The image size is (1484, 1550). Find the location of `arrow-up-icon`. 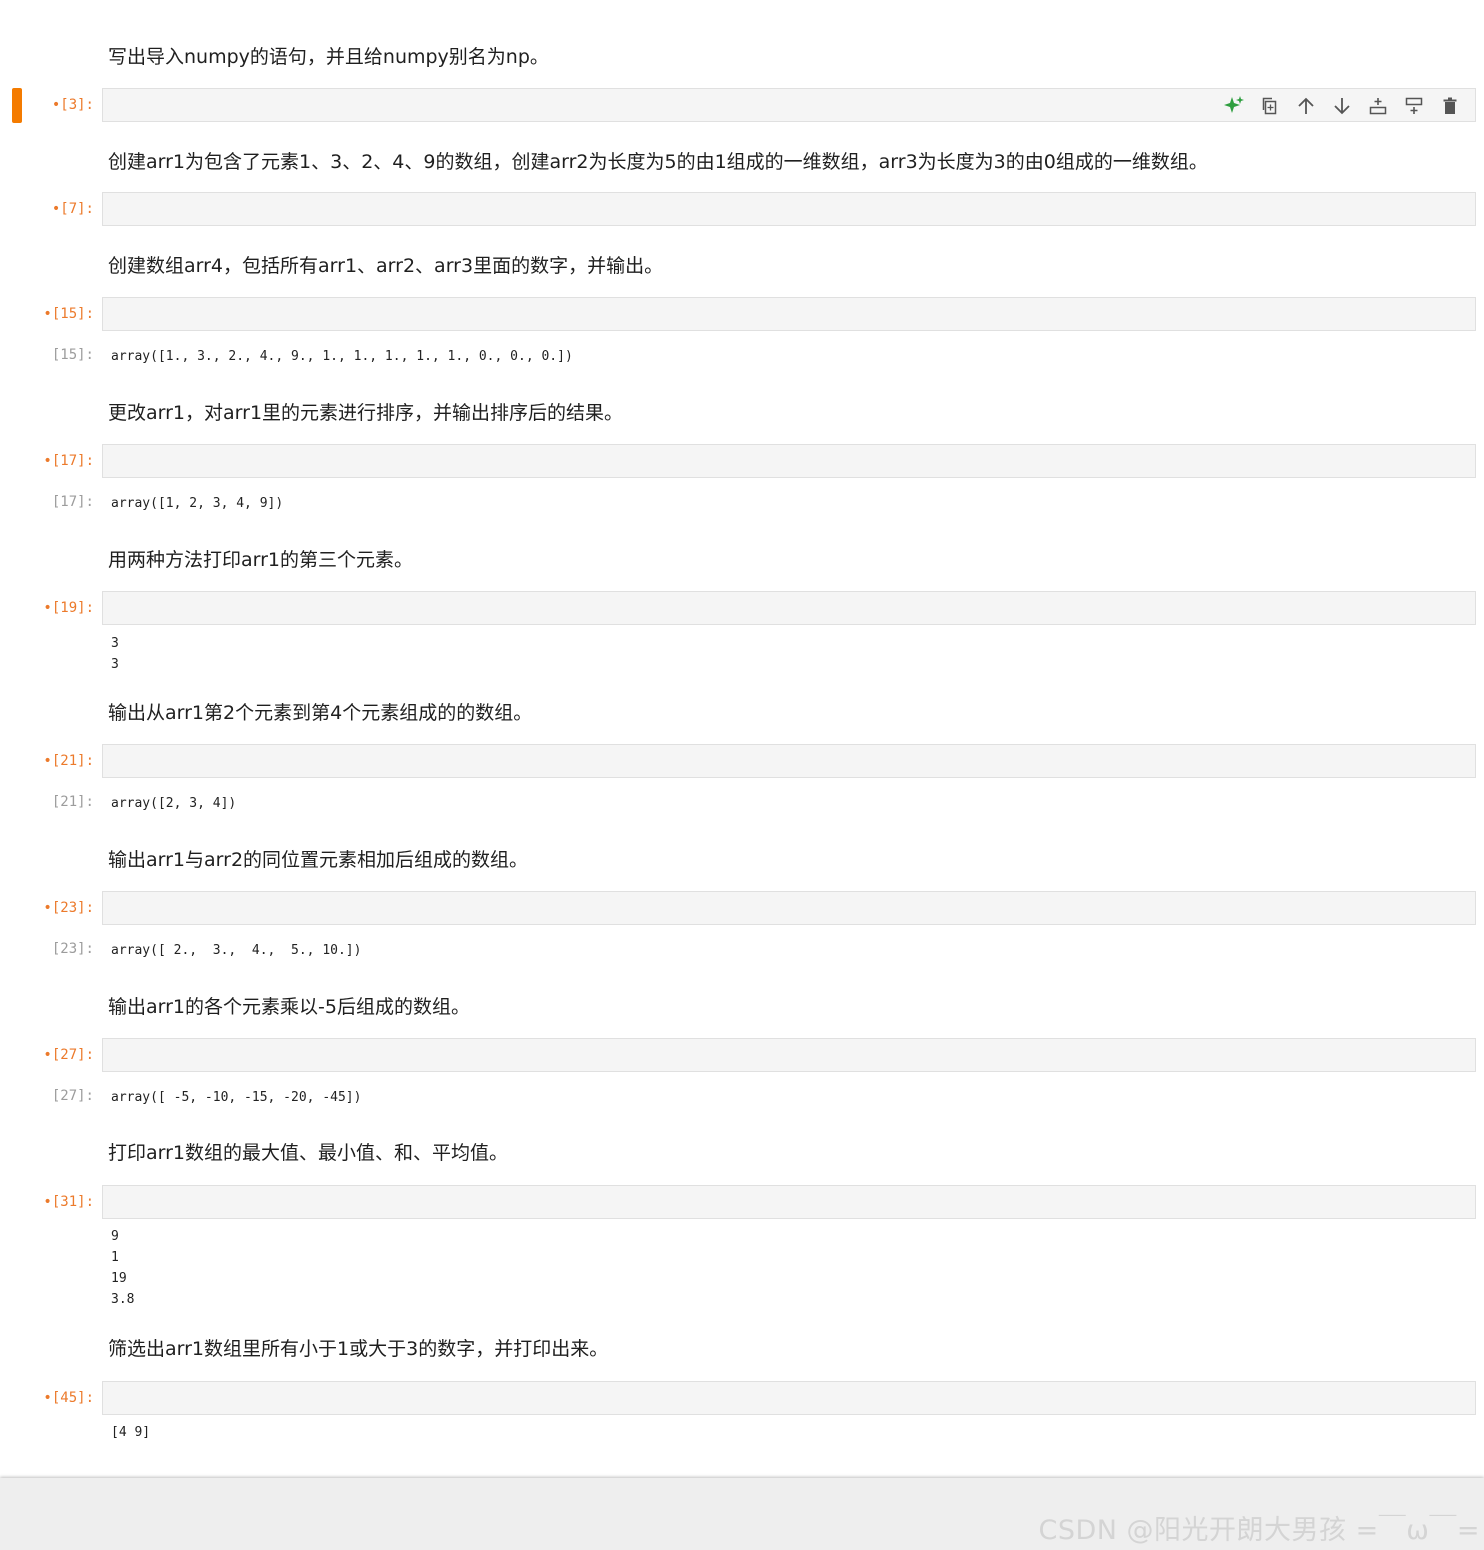

arrow-up-icon is located at coordinates (1306, 106).